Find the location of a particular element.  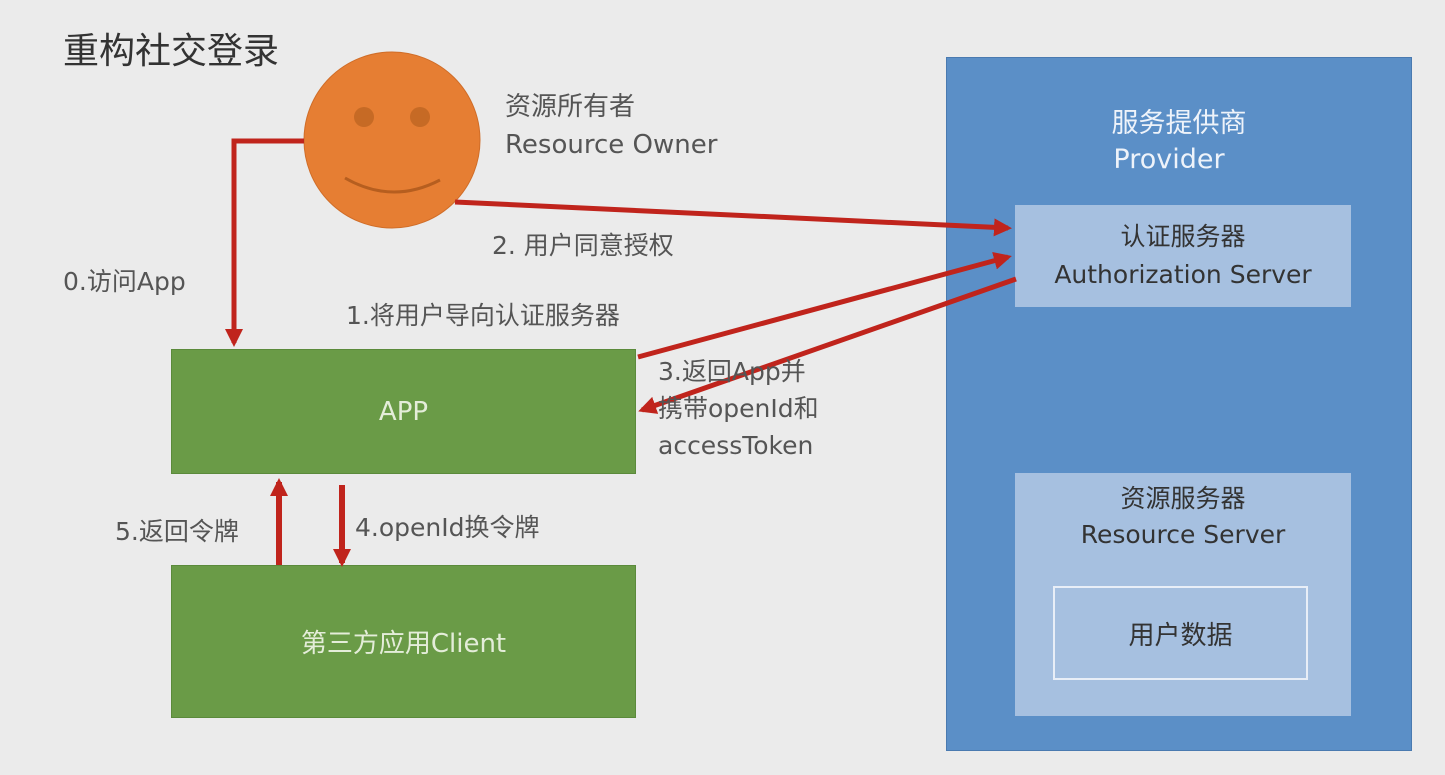

step-3-line-1: 3.返回App并 is located at coordinates (732, 371).